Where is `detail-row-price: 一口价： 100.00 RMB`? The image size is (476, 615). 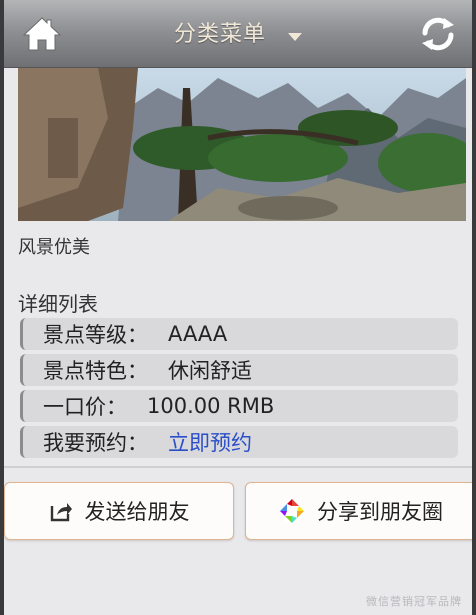 detail-row-price: 一口价： 100.00 RMB is located at coordinates (239, 406).